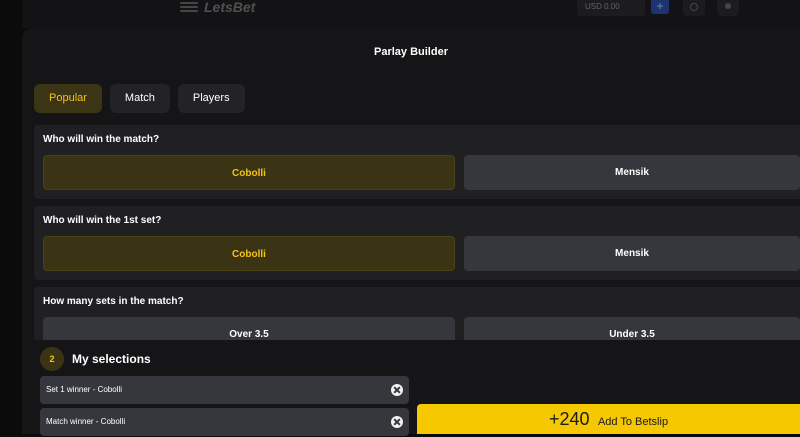 This screenshot has width=800, height=437. Describe the element at coordinates (11, 217) in the screenshot. I see `left-edge` at that location.